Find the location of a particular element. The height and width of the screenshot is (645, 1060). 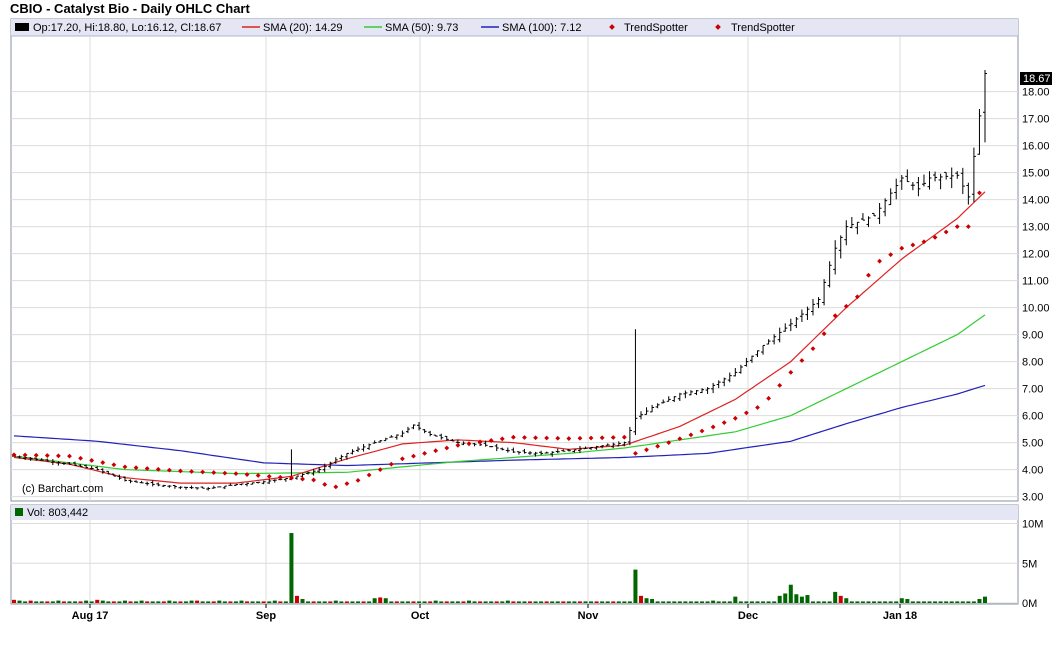

x-tick-label: Nov is located at coordinates (589, 616).